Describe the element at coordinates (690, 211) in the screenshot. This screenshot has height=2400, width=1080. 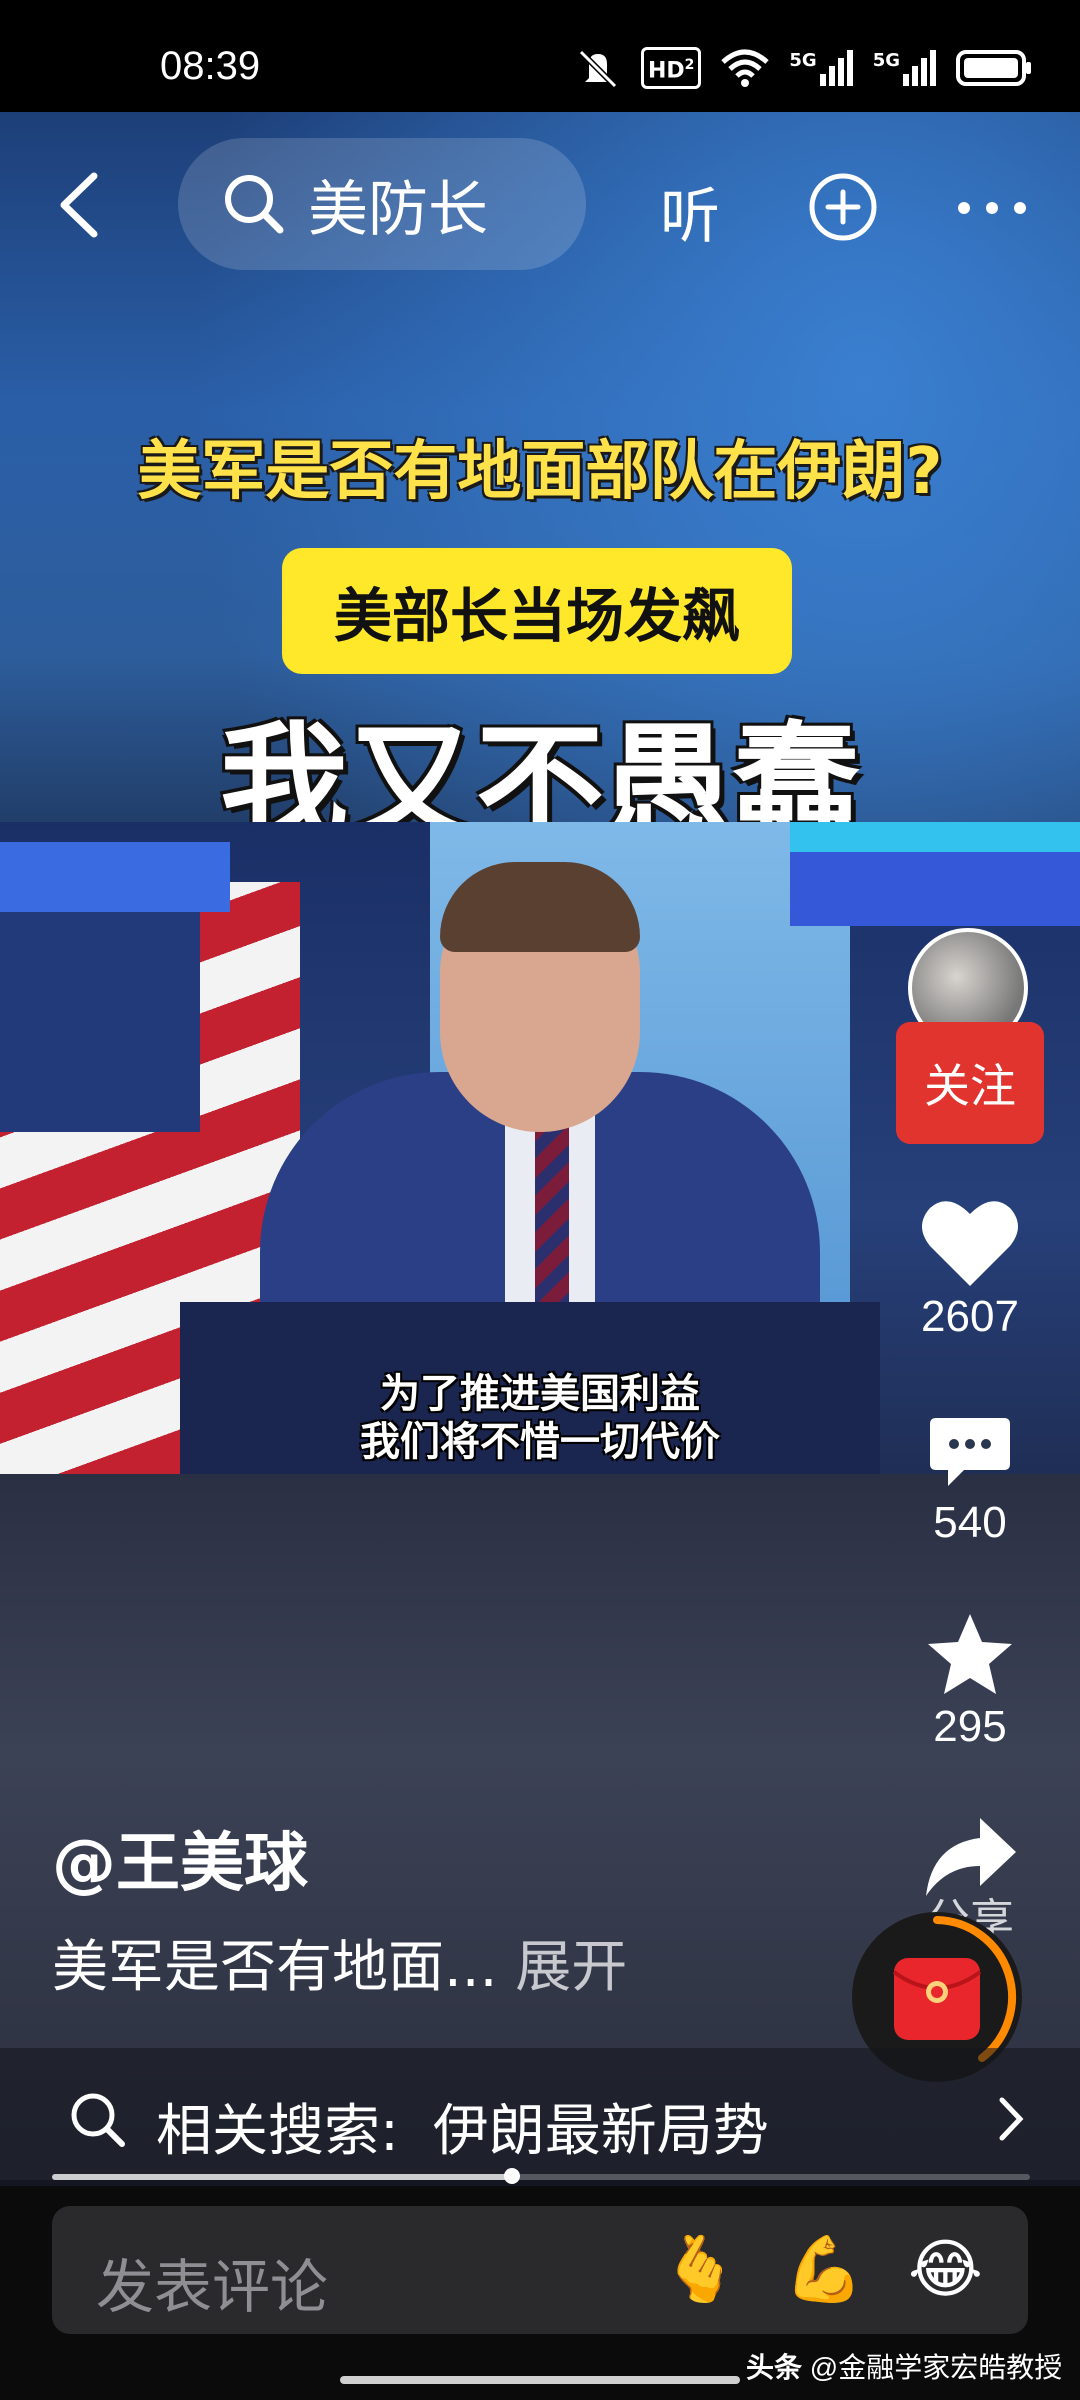
I see `listen-button: 听` at that location.